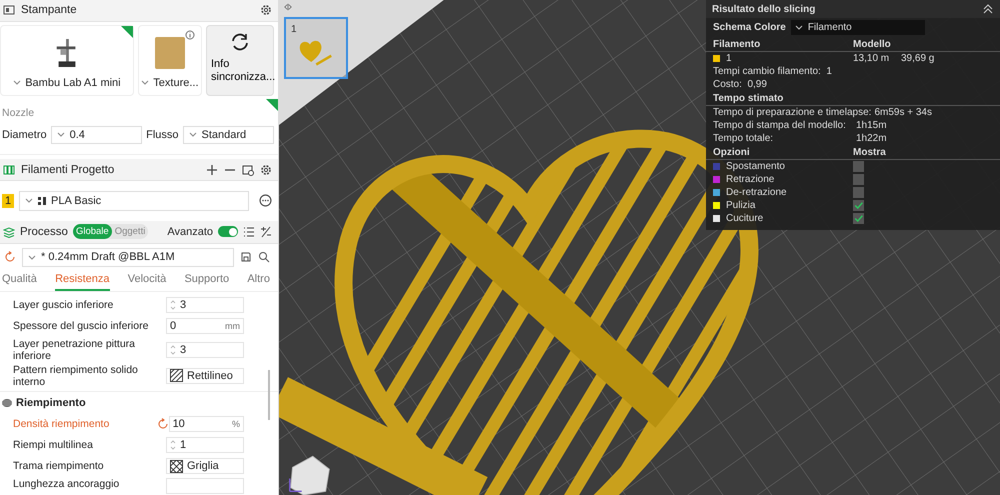 This screenshot has width=1000, height=495. Describe the element at coordinates (19, 281) in the screenshot. I see `settings-tab: Qualità` at that location.